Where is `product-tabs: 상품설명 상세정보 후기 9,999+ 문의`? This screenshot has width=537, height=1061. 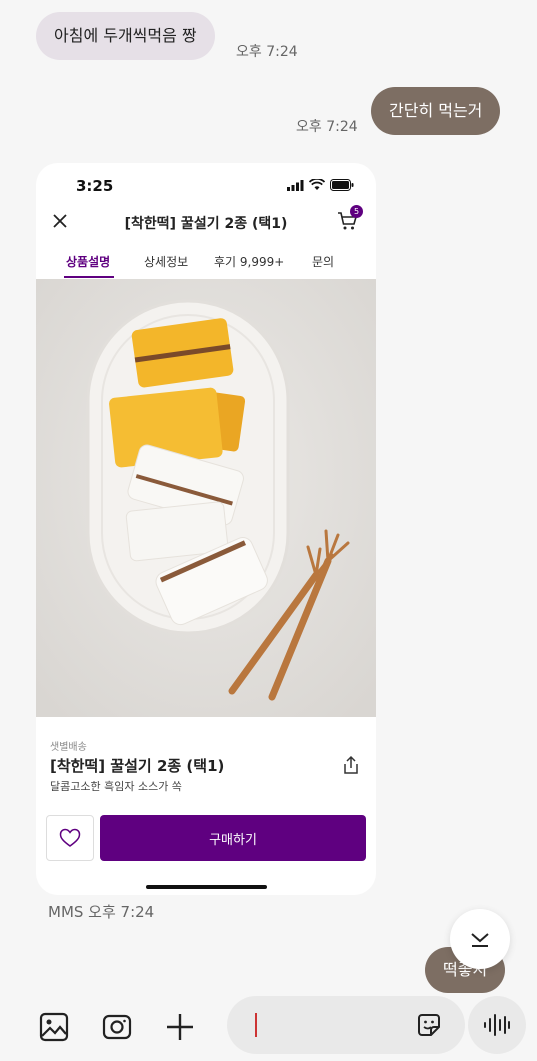
product-tabs: 상품설명 상세정보 후기 9,999+ 문의 is located at coordinates (206, 264).